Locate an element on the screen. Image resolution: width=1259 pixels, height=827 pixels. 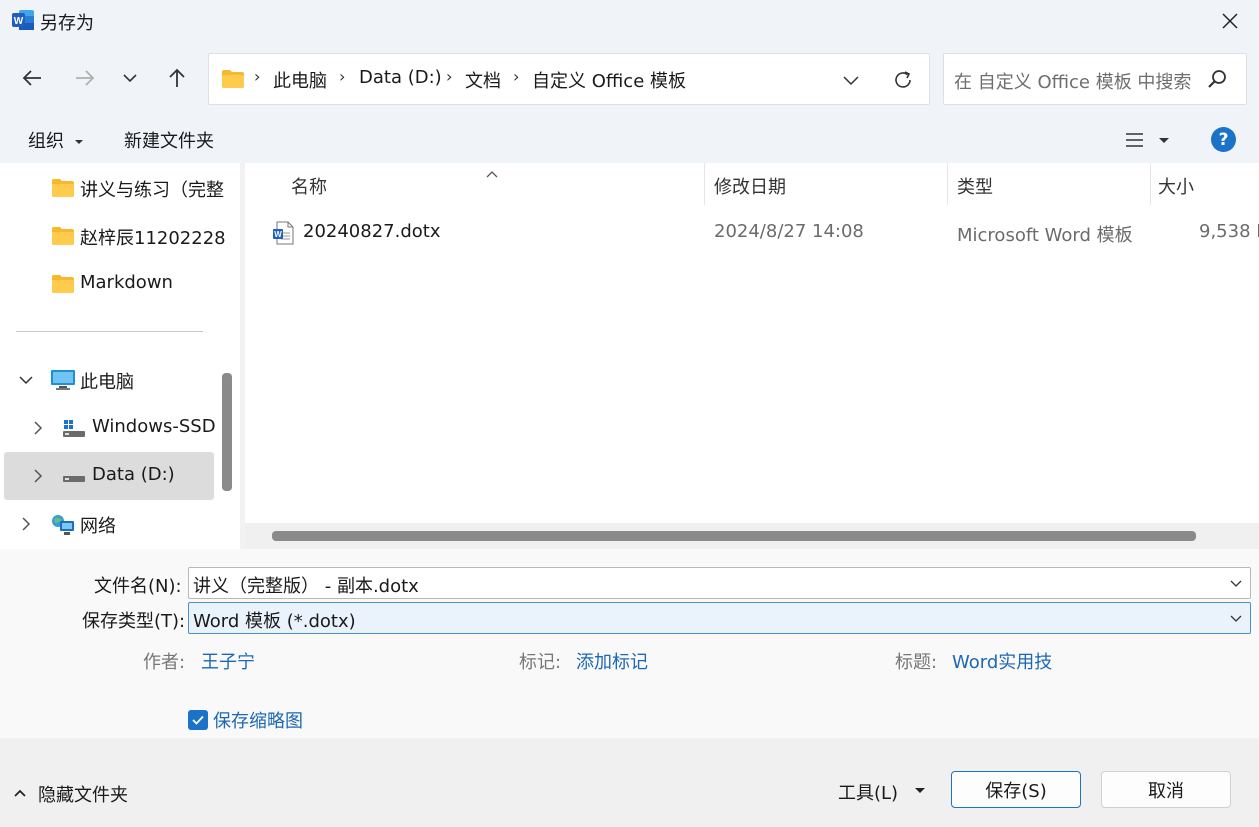
filetype-label: 保存类型(T): is located at coordinates (134, 621).